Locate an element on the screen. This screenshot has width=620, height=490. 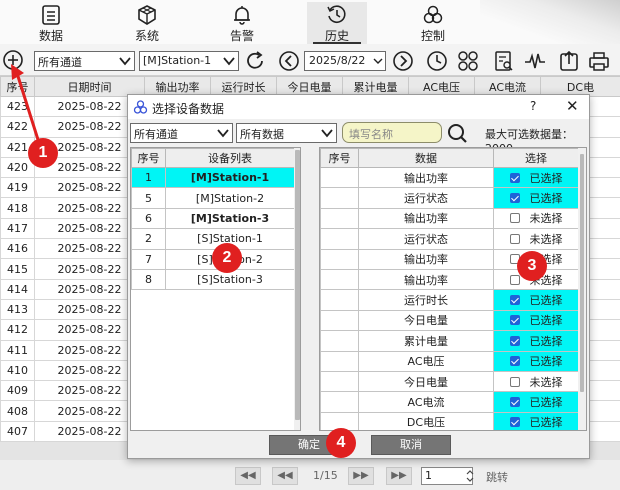
cancel-button: 取消 is located at coordinates (411, 445).